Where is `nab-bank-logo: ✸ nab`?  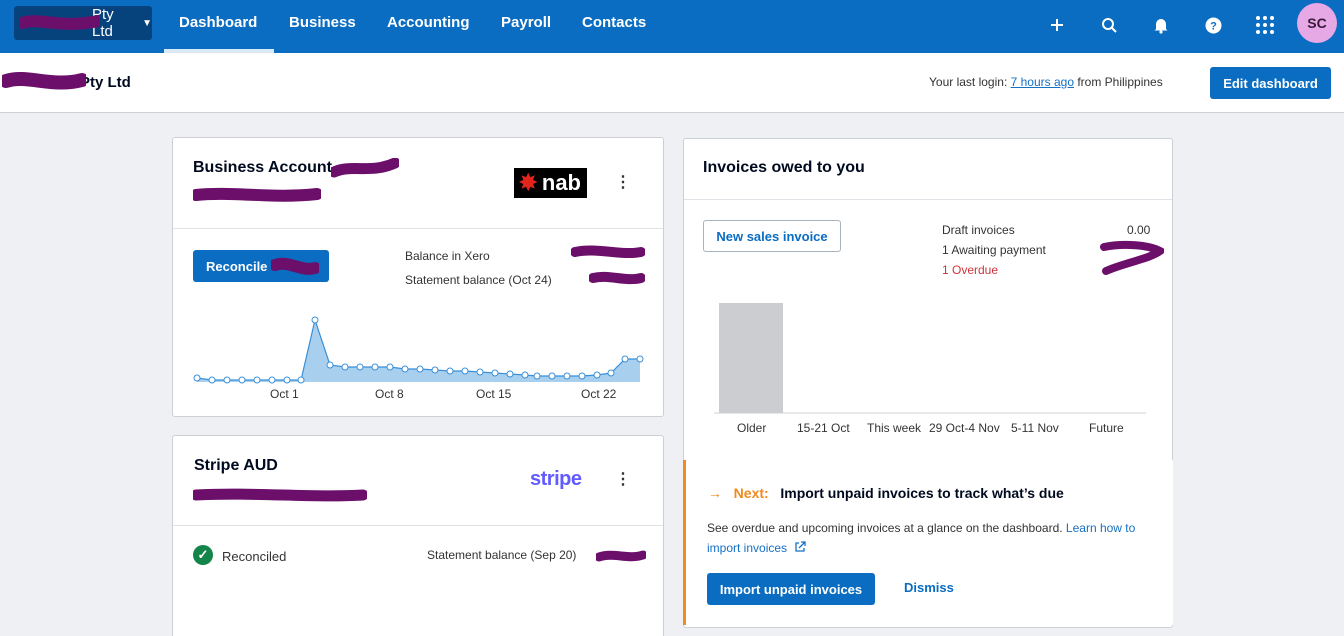
nab-bank-logo: ✸ nab is located at coordinates (550, 183).